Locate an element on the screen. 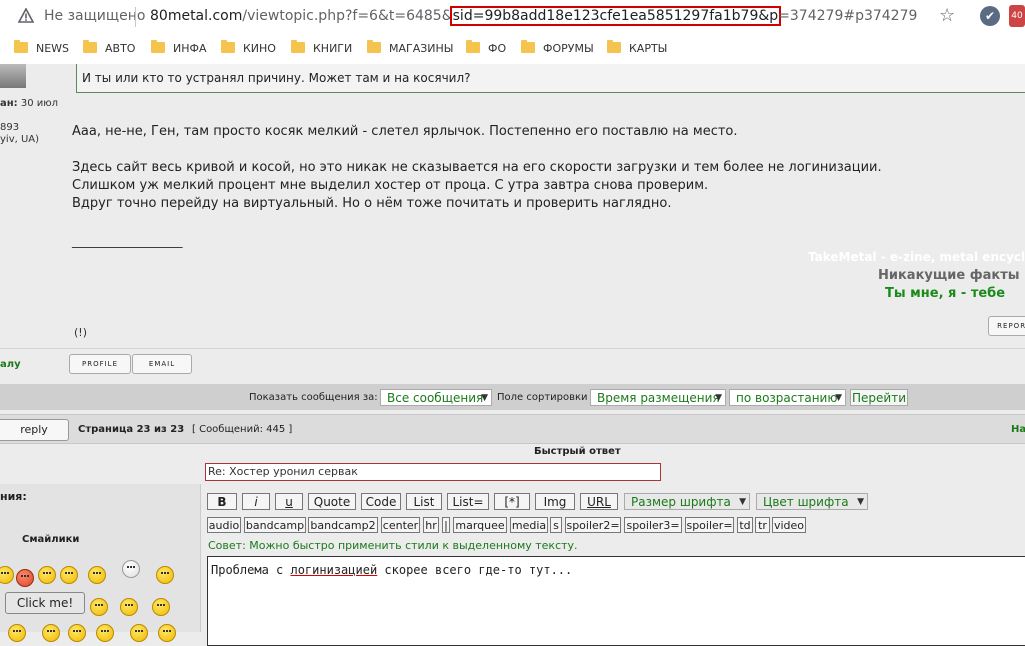 The height and width of the screenshot is (646, 1025). extension-badge-icon: 40 is located at coordinates (1017, 16).